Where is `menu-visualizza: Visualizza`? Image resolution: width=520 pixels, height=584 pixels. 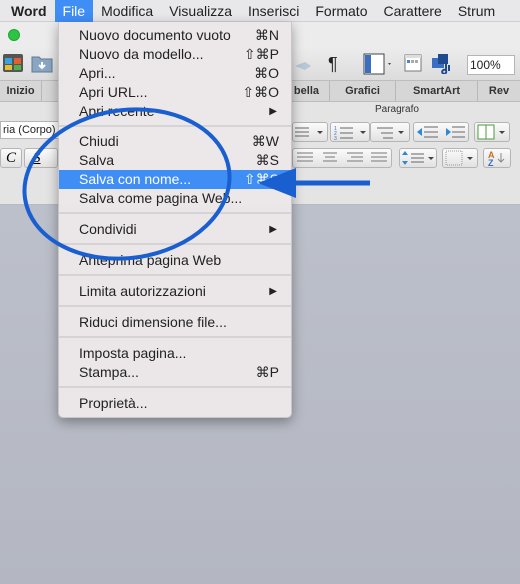 menu-visualizza: Visualizza is located at coordinates (200, 11).